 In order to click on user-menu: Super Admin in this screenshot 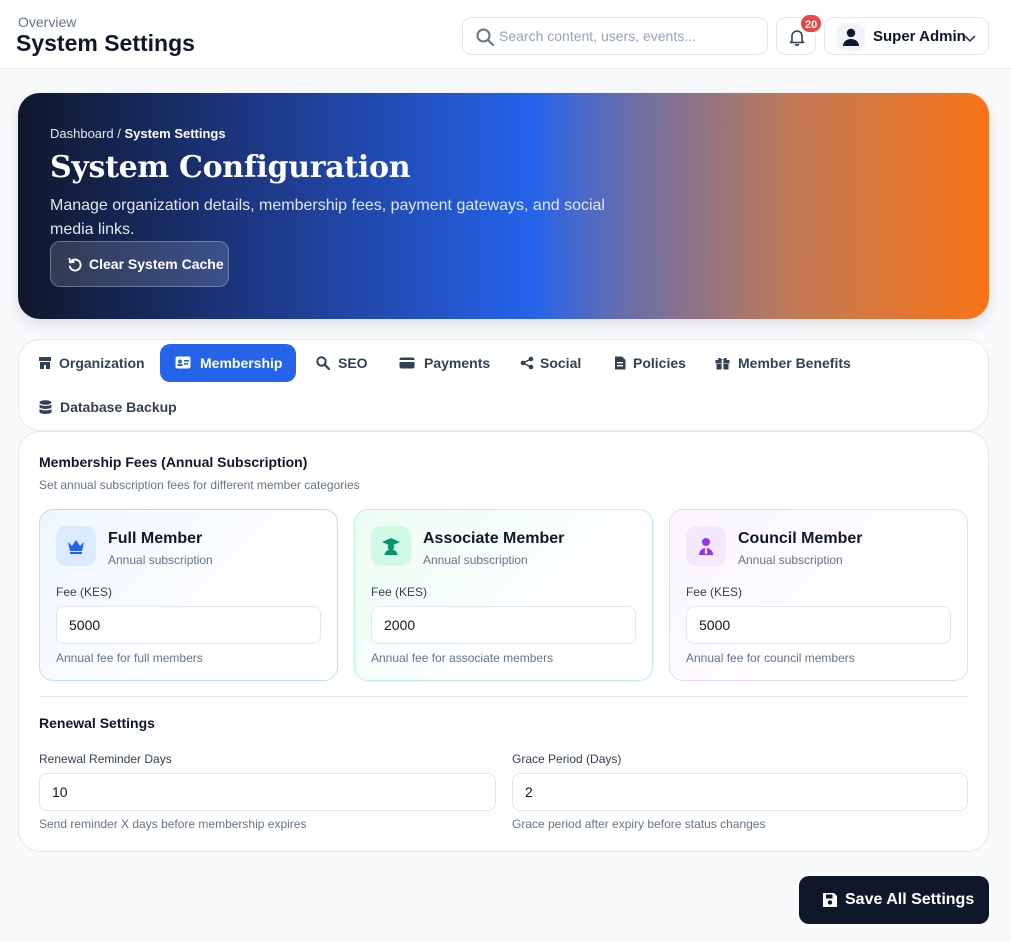, I will do `click(906, 36)`.